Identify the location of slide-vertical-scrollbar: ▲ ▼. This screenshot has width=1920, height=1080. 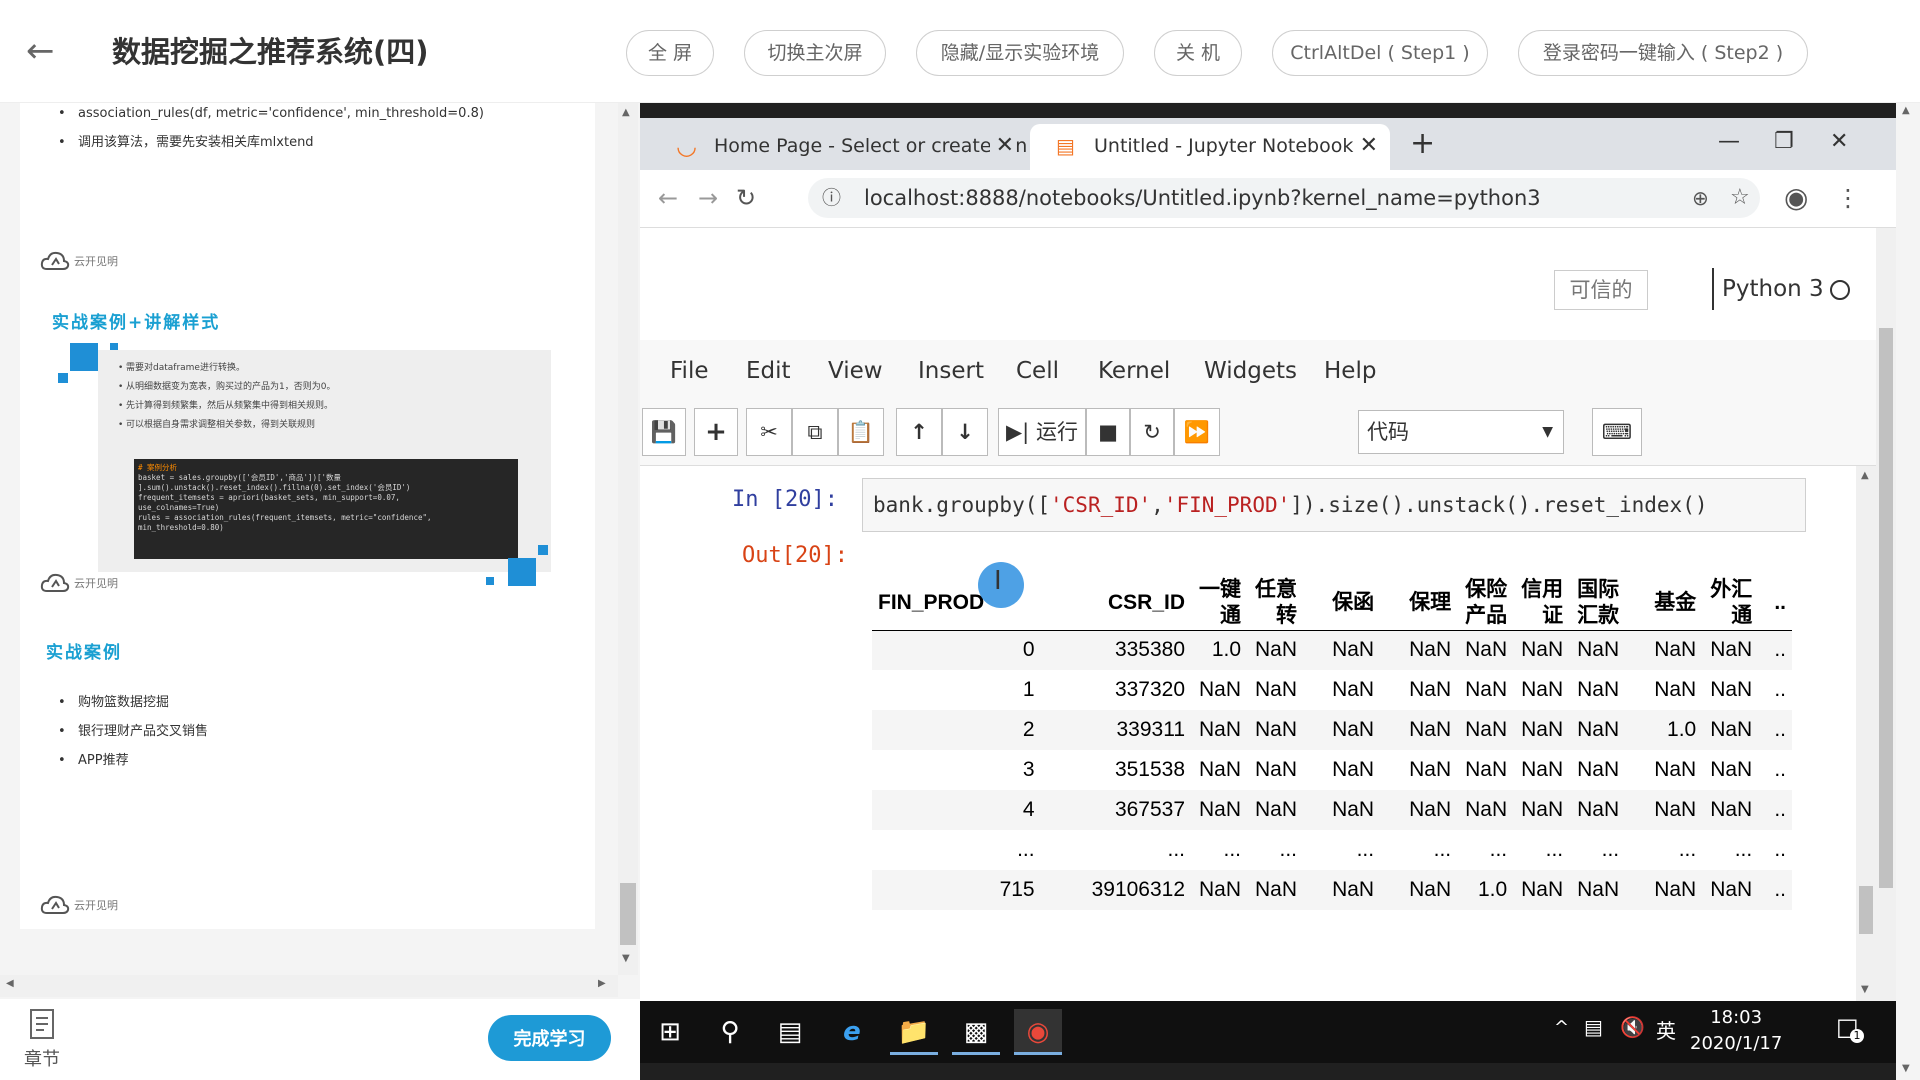
(628, 539).